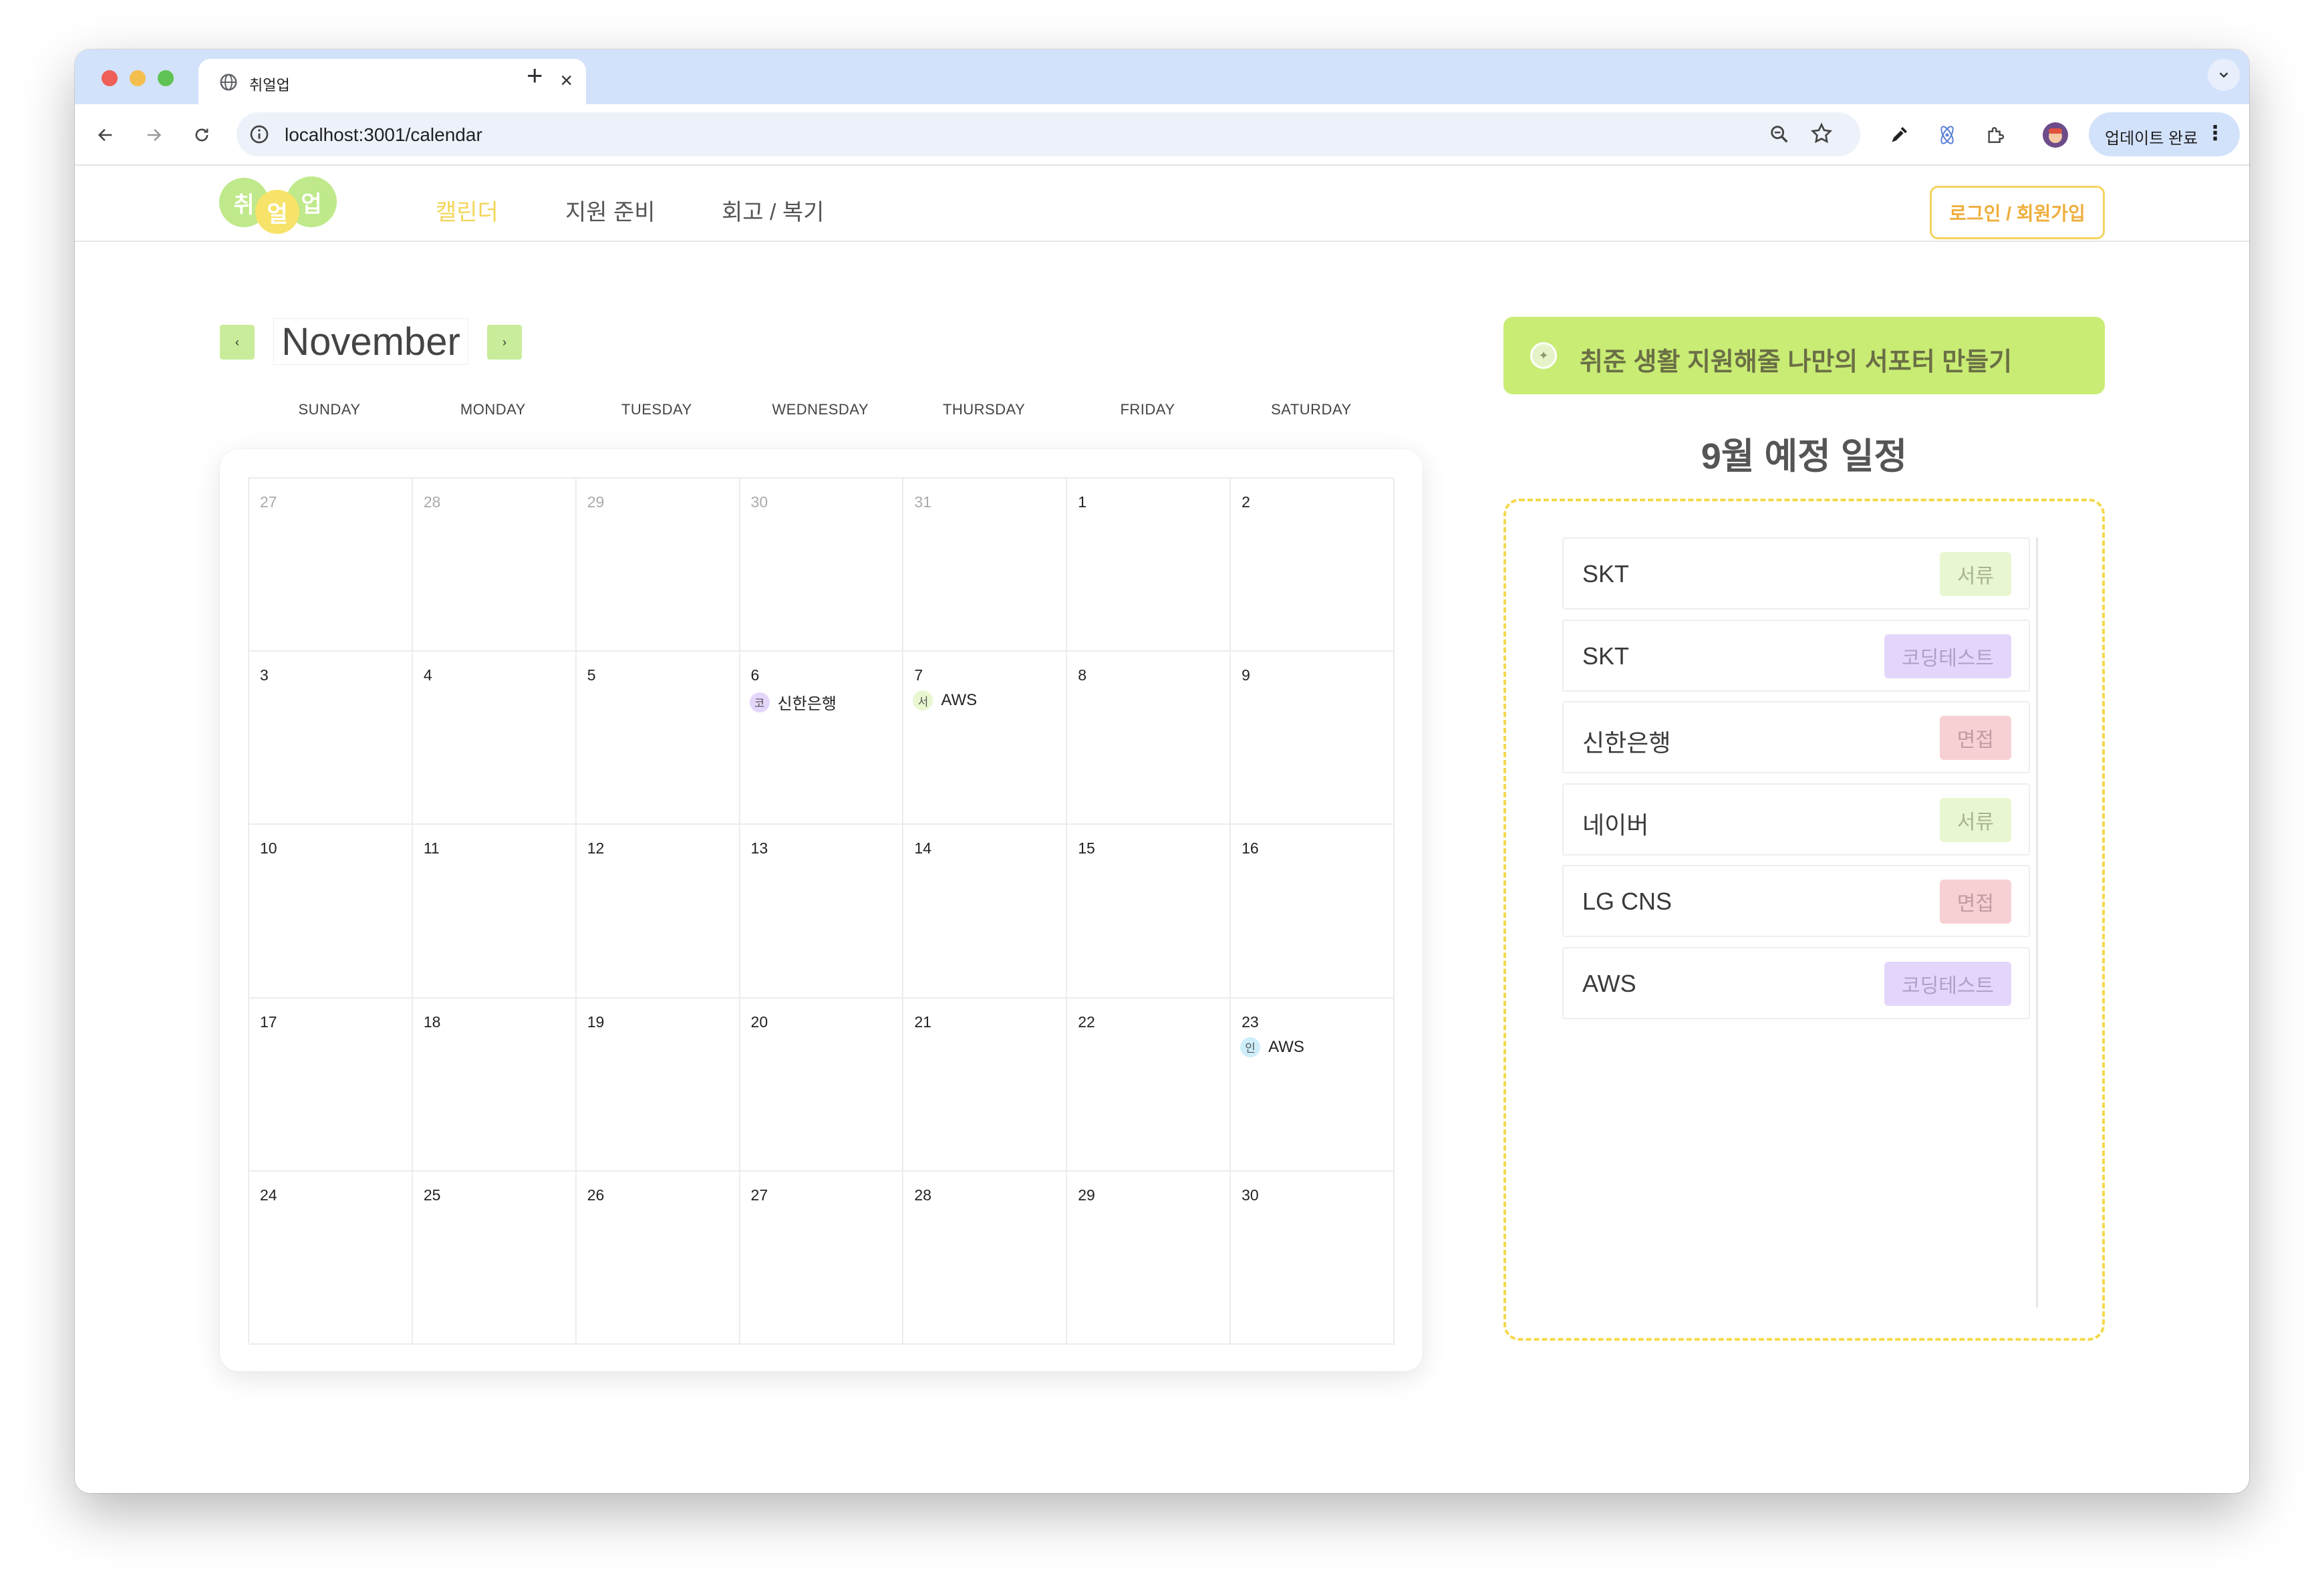  I want to click on calendar-day-cell: 19, so click(658, 1085).